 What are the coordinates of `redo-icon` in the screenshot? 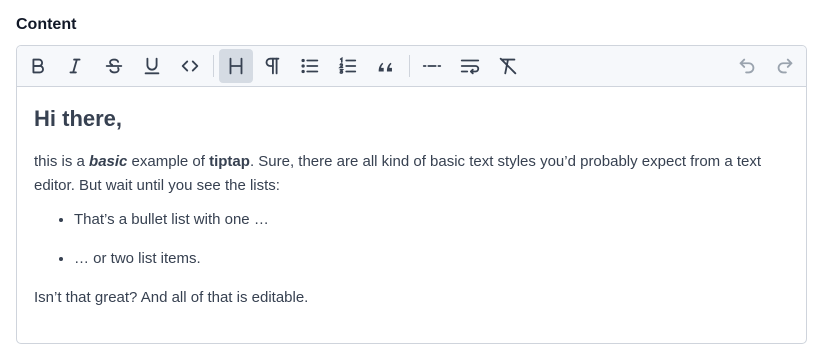 It's located at (785, 66).